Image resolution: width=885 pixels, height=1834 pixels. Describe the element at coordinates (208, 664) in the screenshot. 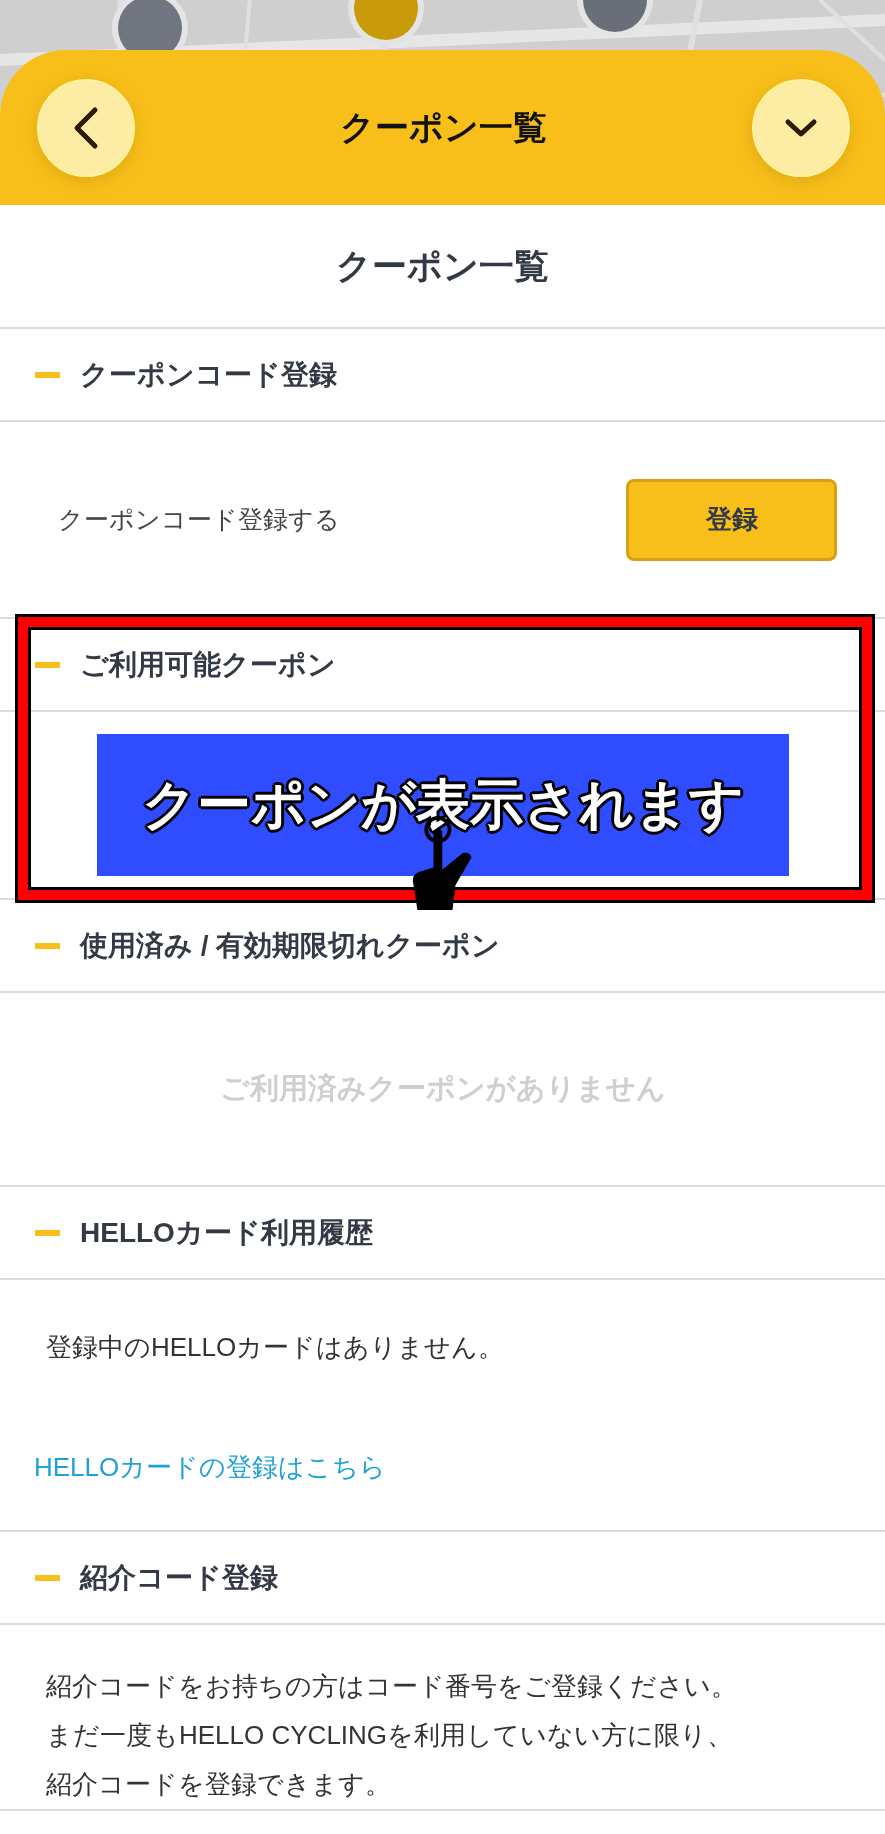

I see `section-heading: ご利用可能クーポン` at that location.